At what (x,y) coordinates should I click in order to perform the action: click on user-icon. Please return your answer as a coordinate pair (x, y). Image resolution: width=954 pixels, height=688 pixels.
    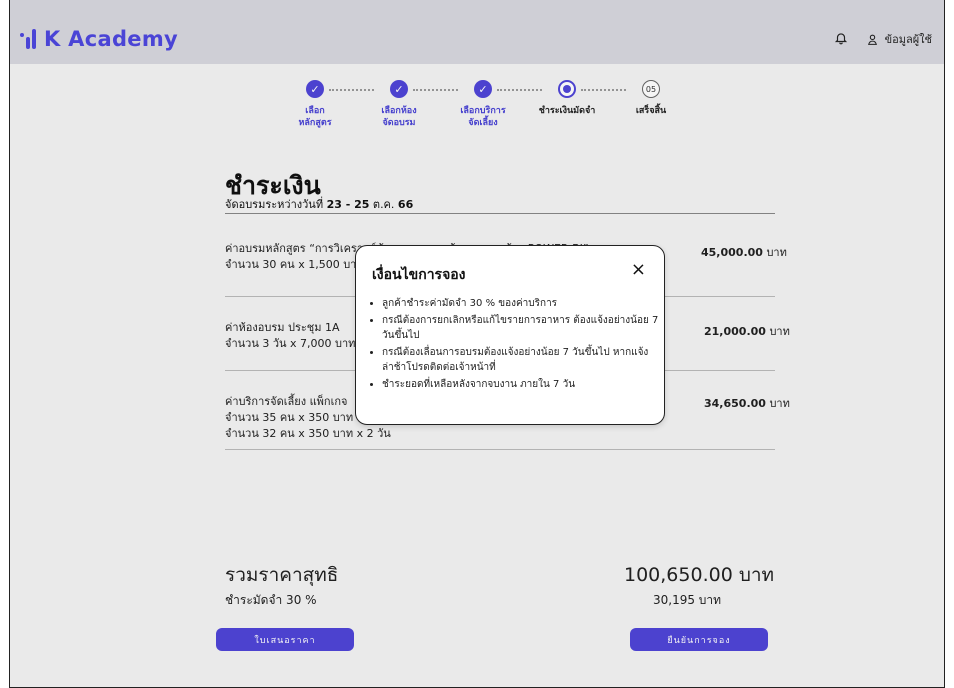
    Looking at the image, I should click on (872, 39).